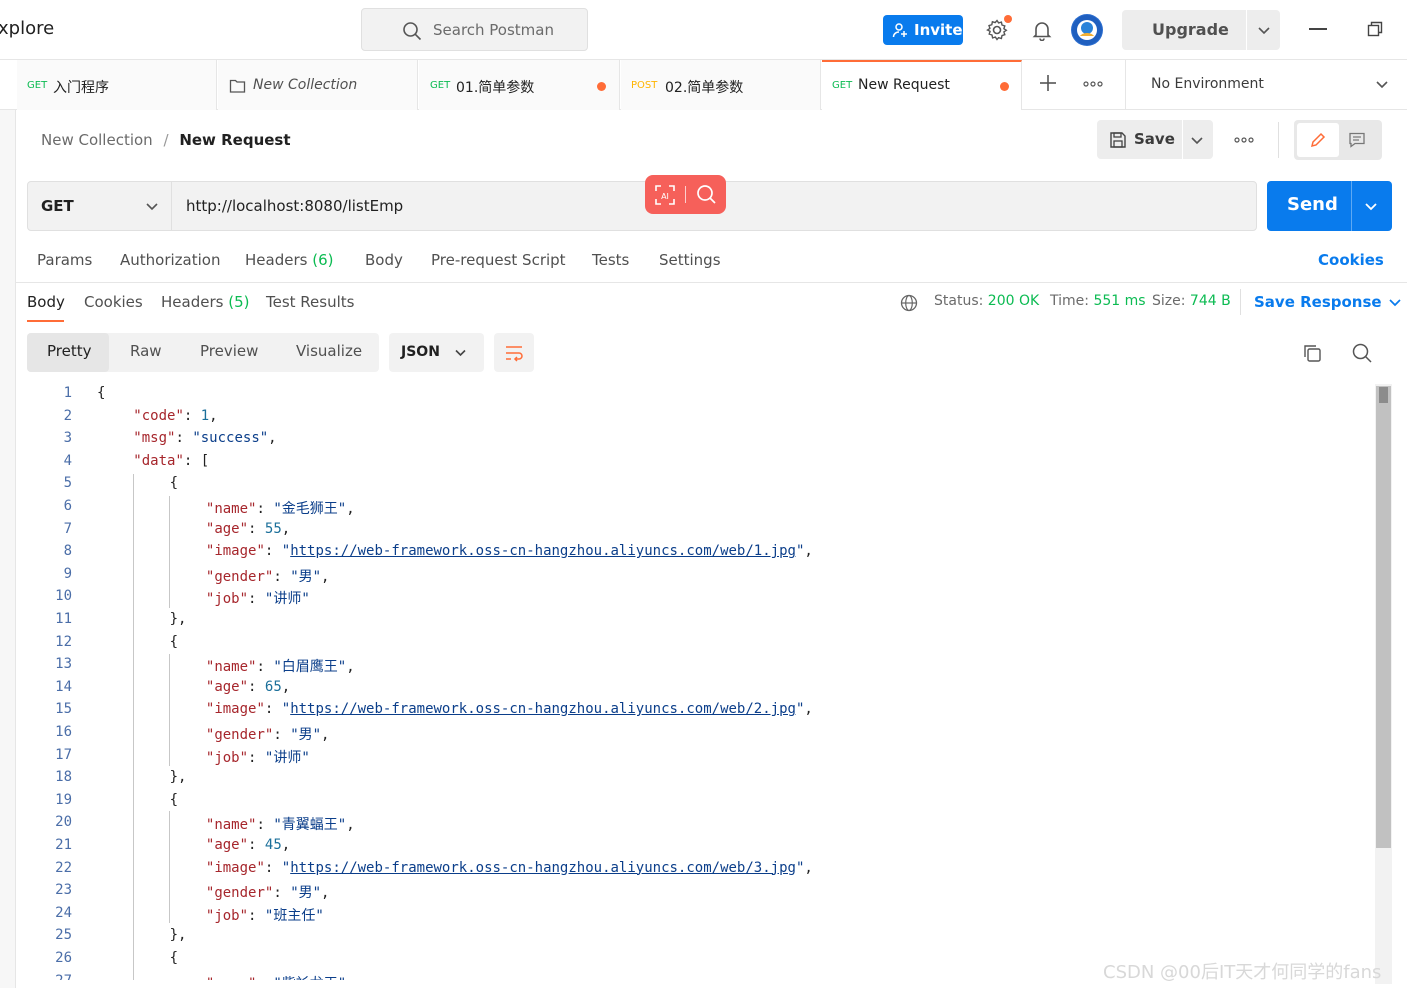 This screenshot has height=988, width=1407. I want to click on response-tab-headers: Headers (5), so click(205, 302).